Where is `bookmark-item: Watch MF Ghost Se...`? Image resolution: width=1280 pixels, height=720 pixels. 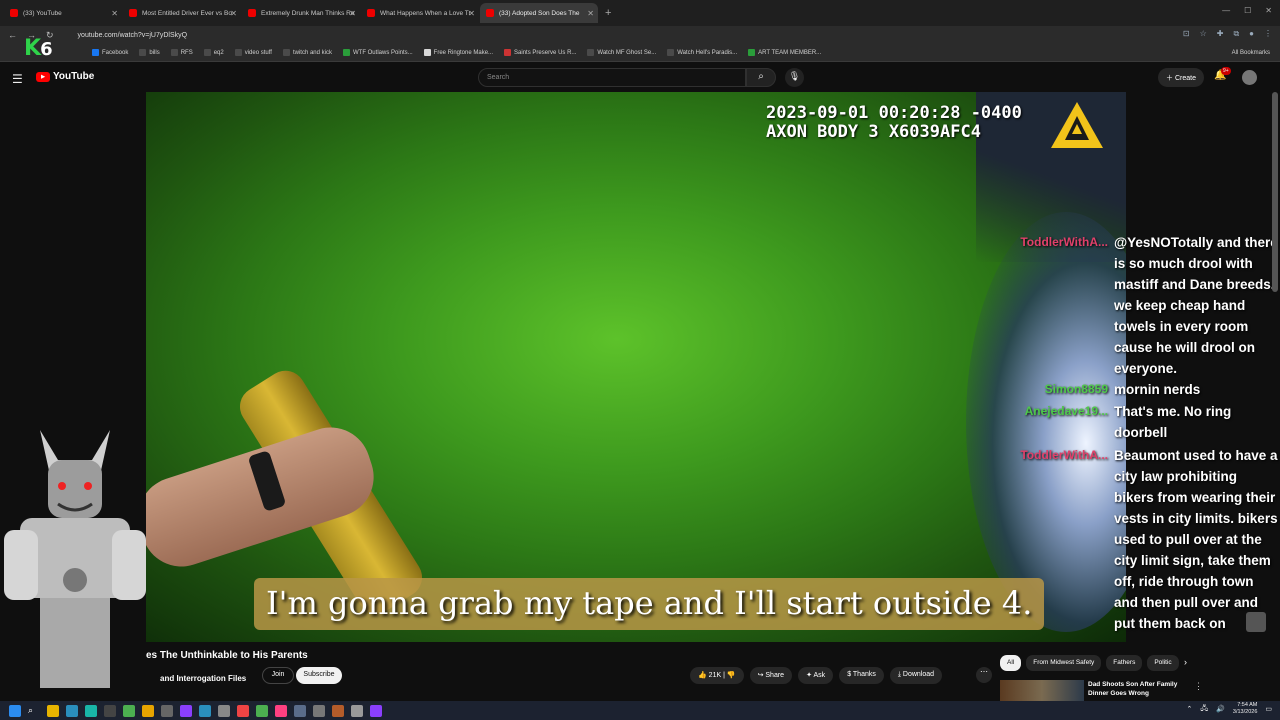 bookmark-item: Watch MF Ghost Se... is located at coordinates (621, 52).